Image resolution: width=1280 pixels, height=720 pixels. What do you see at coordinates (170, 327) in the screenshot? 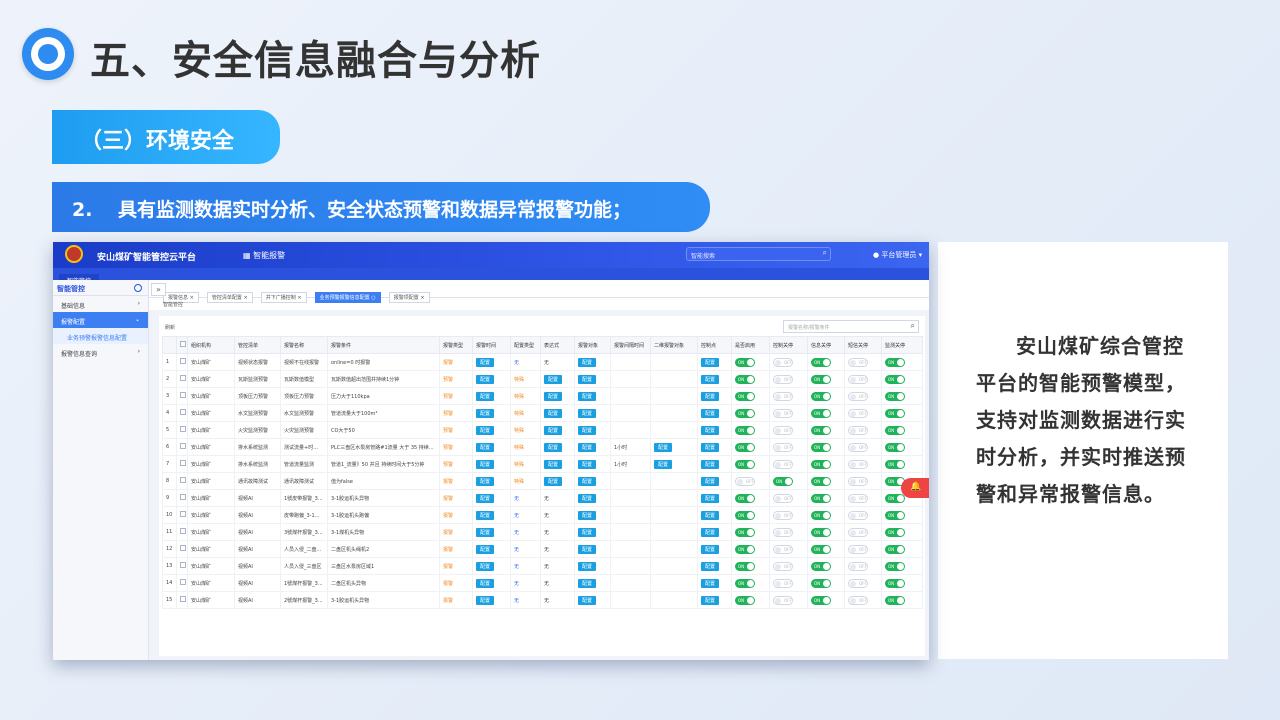
I see `refresh-button: 刷新` at bounding box center [170, 327].